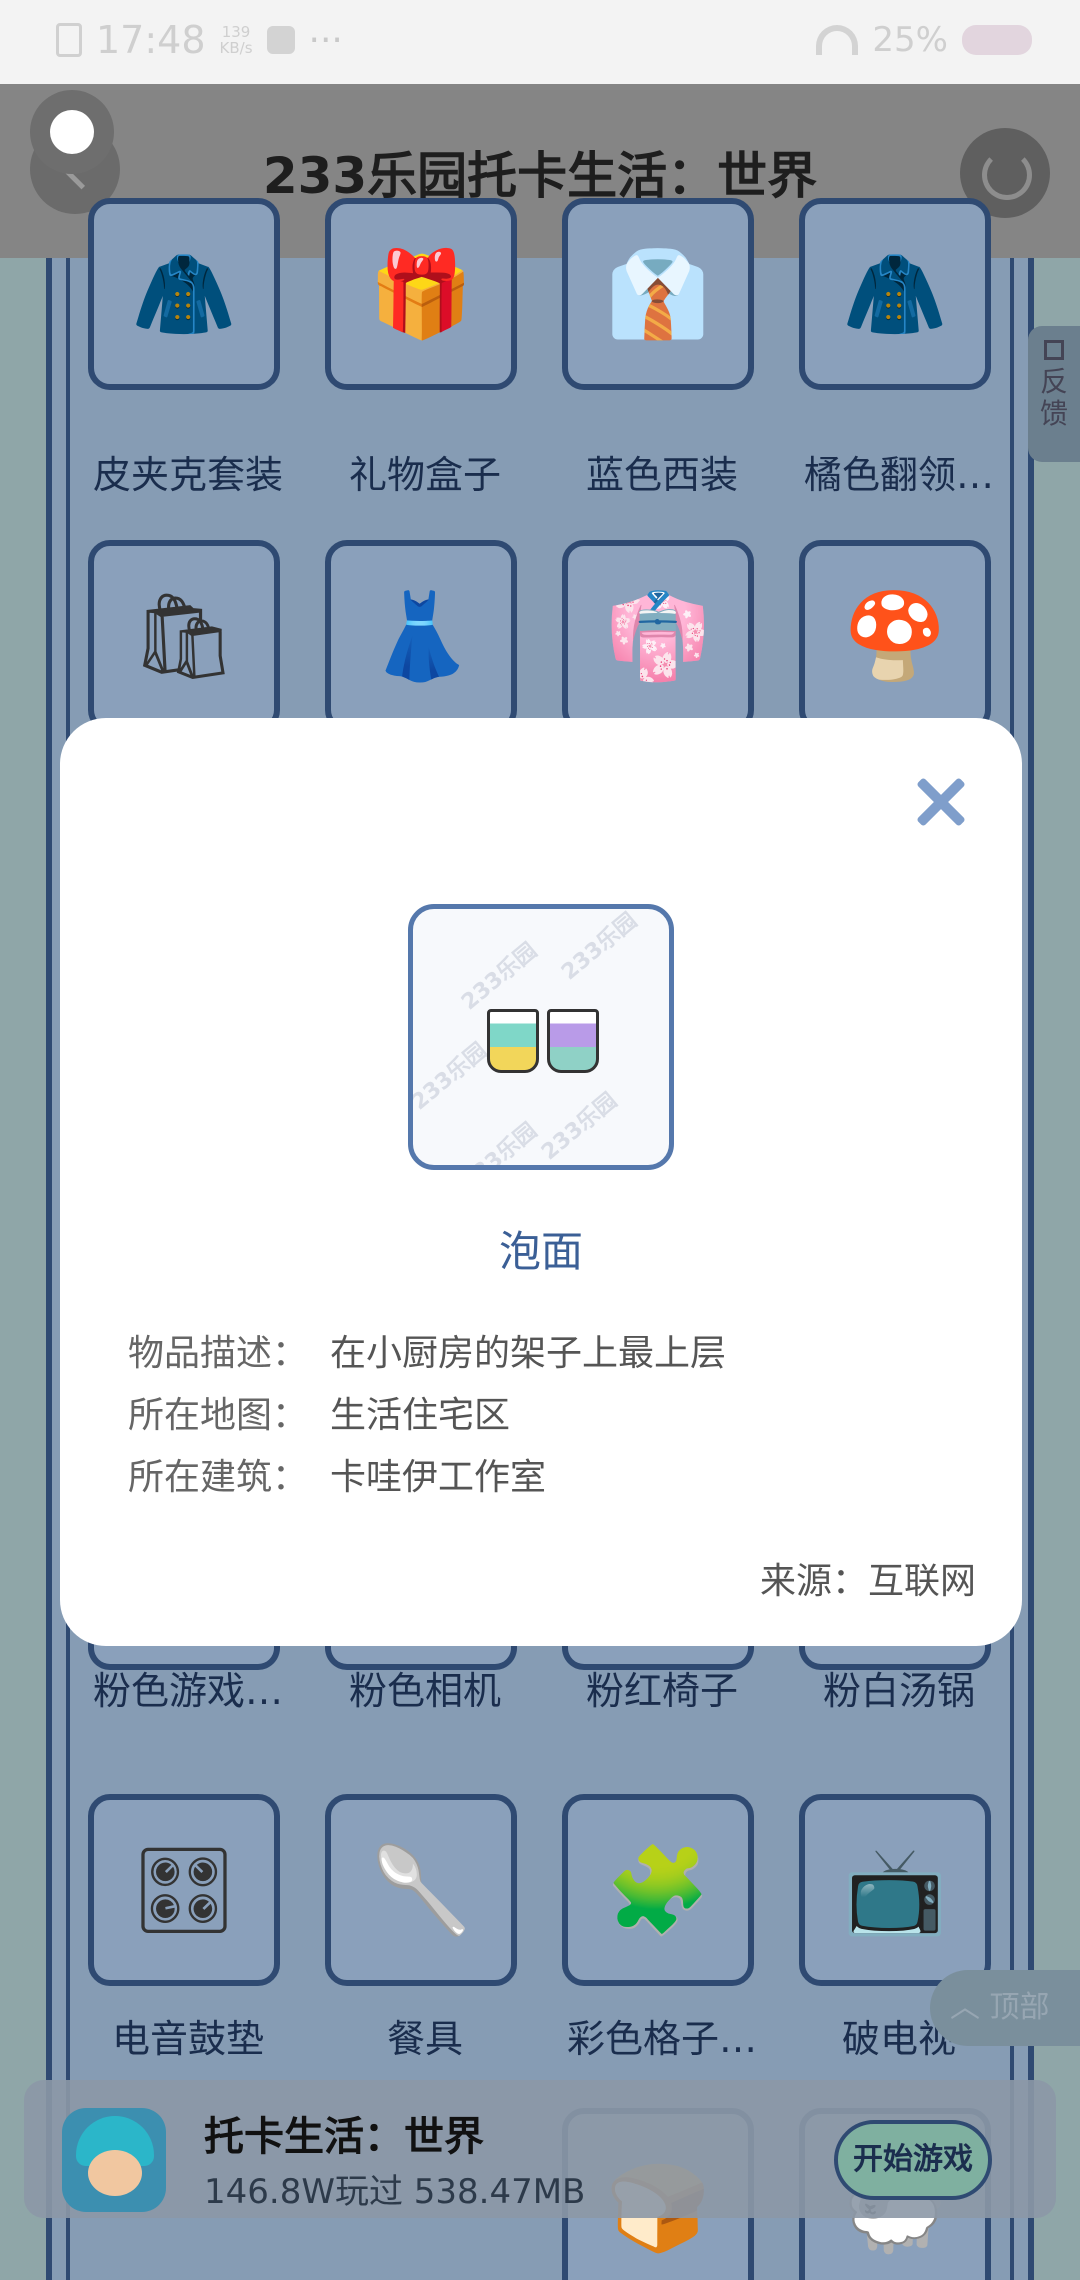  What do you see at coordinates (1053, 413) in the screenshot?
I see `feedback-label-2: 馈` at bounding box center [1053, 413].